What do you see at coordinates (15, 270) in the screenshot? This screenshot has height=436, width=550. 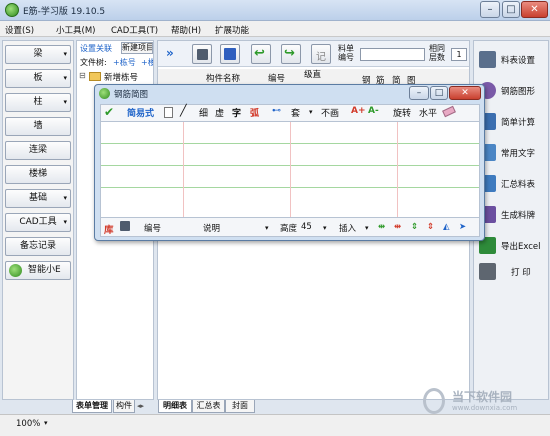 I see `smart-e-icon` at bounding box center [15, 270].